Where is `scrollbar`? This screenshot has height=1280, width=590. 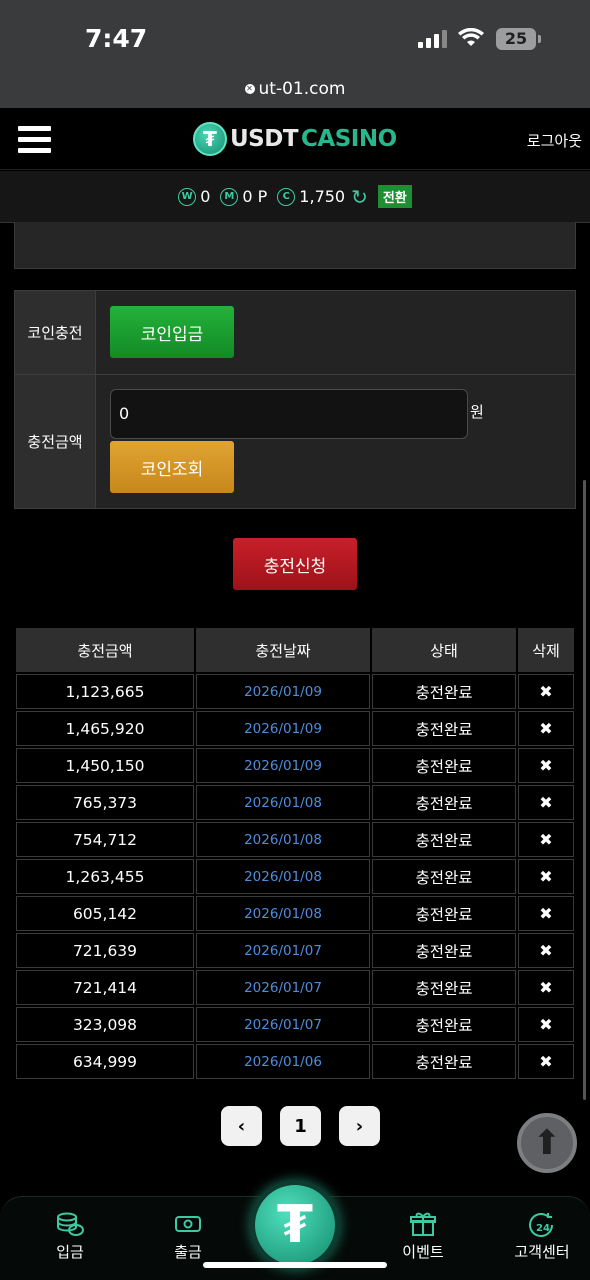 scrollbar is located at coordinates (584, 790).